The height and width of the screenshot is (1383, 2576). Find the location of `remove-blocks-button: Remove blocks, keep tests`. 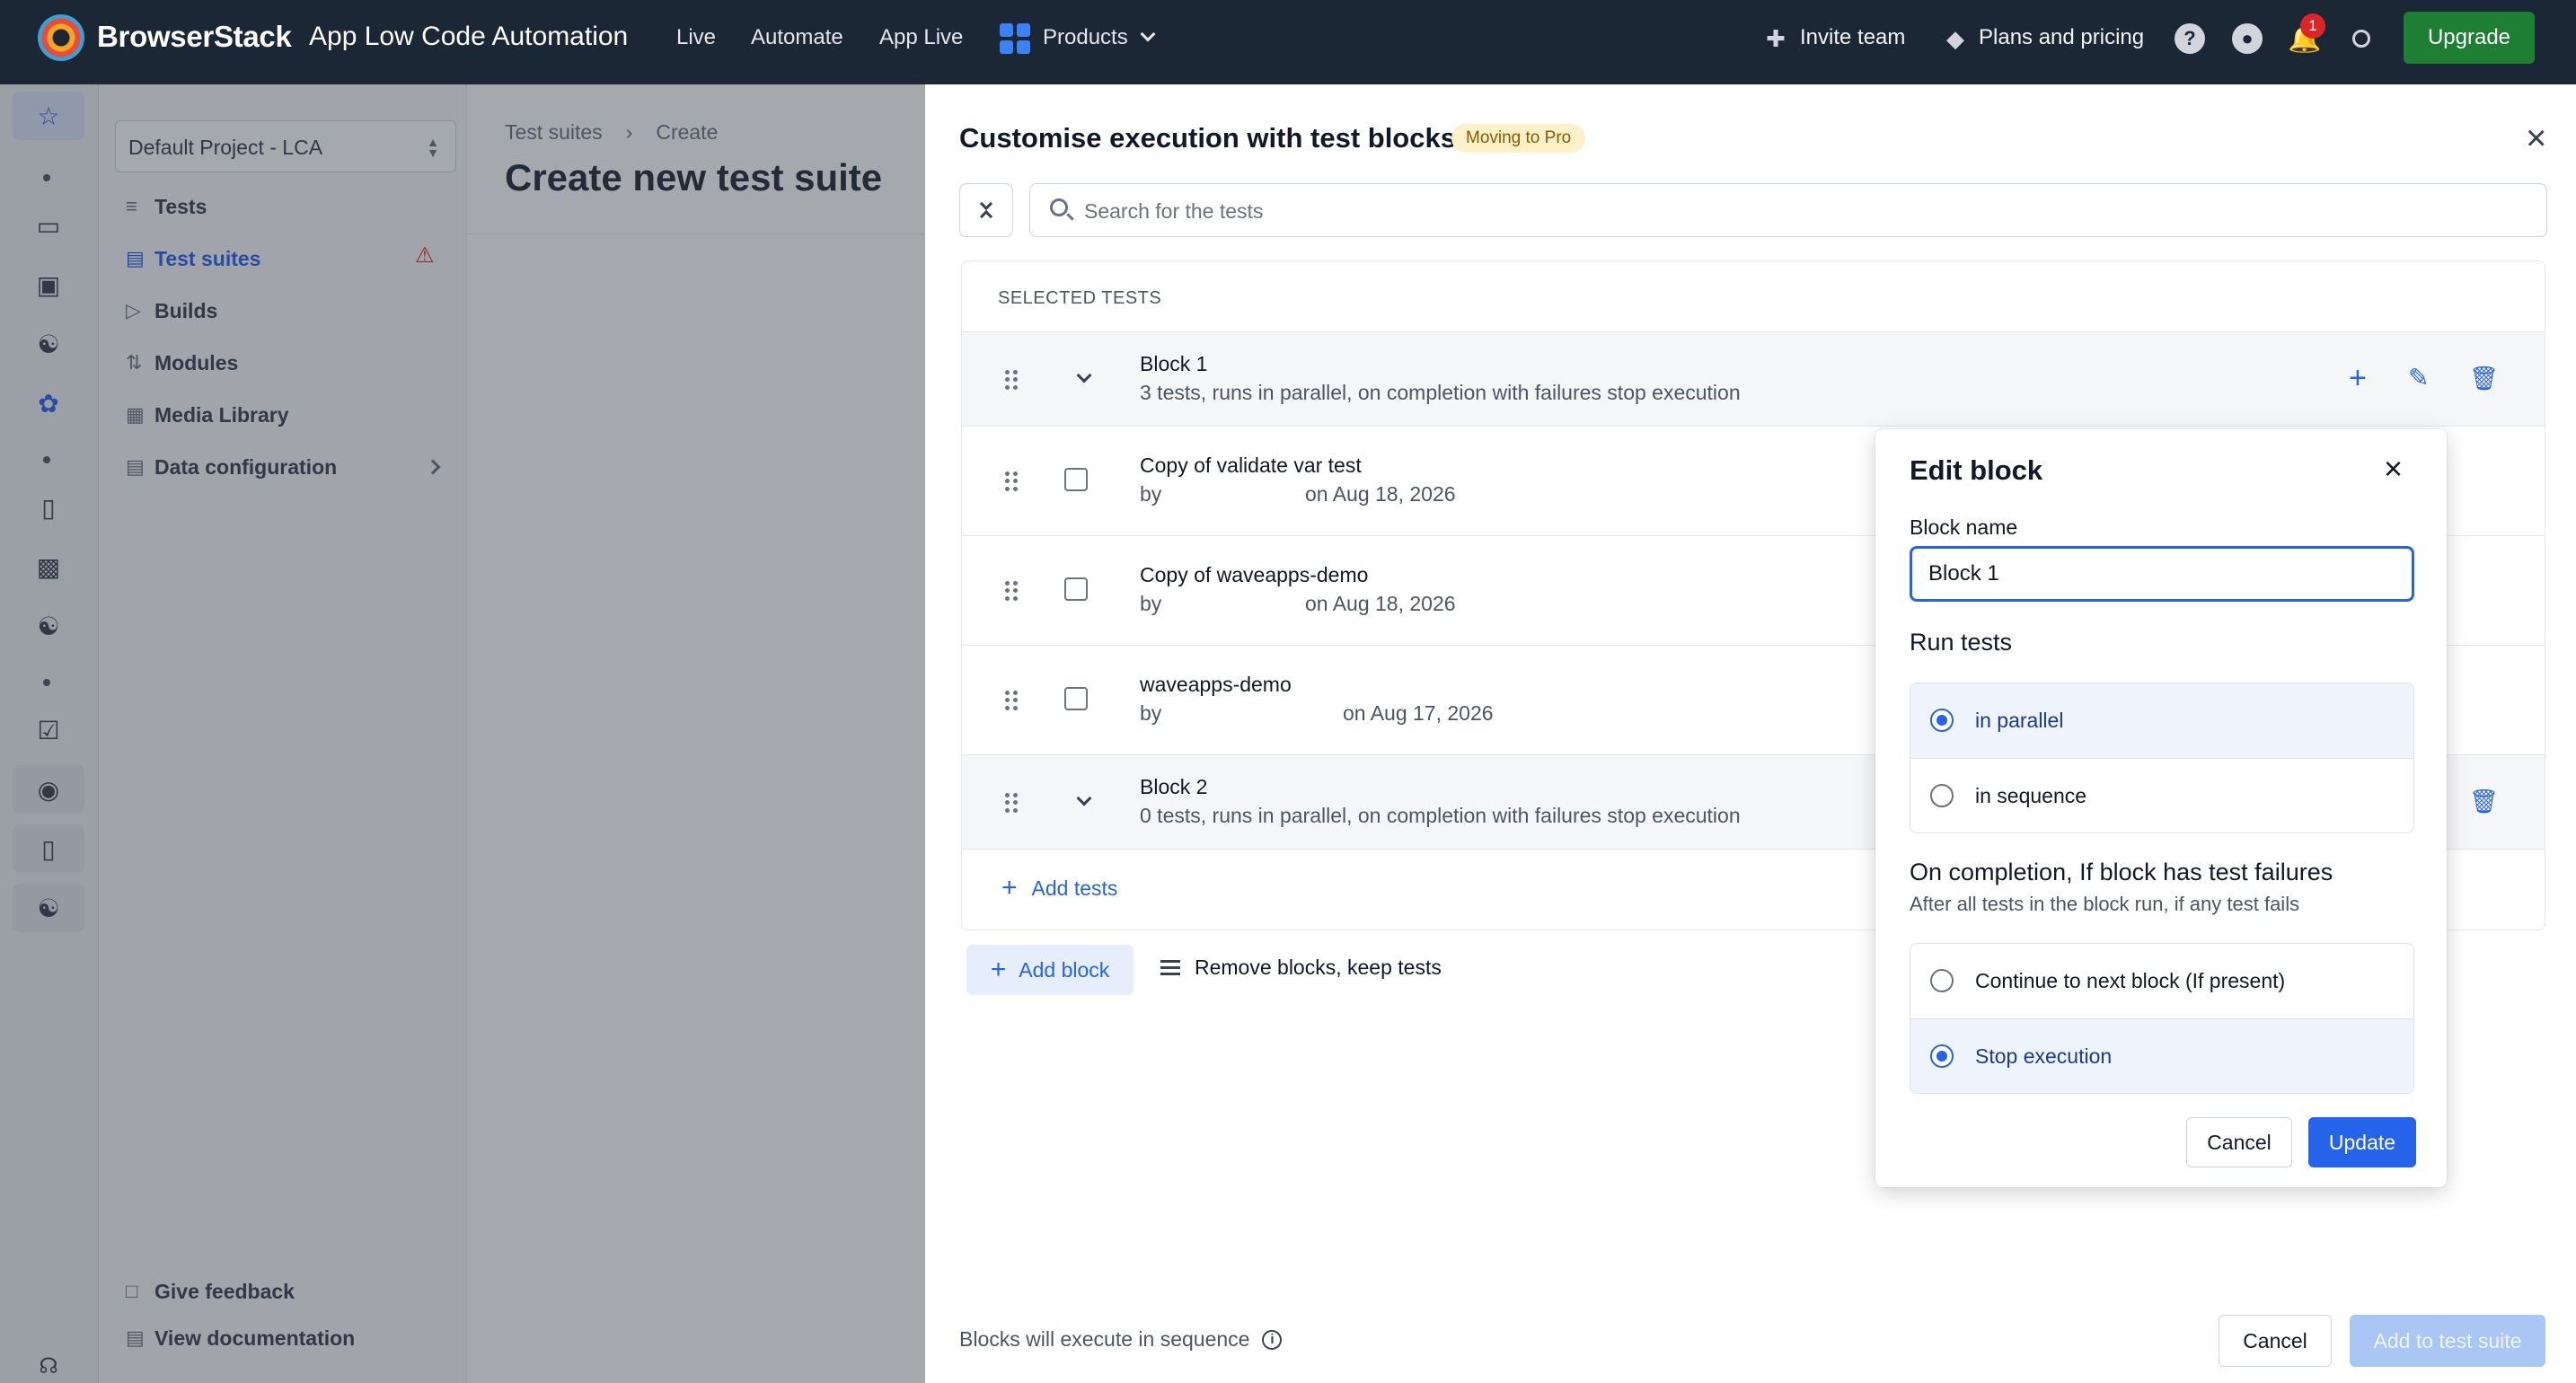

remove-blocks-button: Remove blocks, keep tests is located at coordinates (1301, 968).